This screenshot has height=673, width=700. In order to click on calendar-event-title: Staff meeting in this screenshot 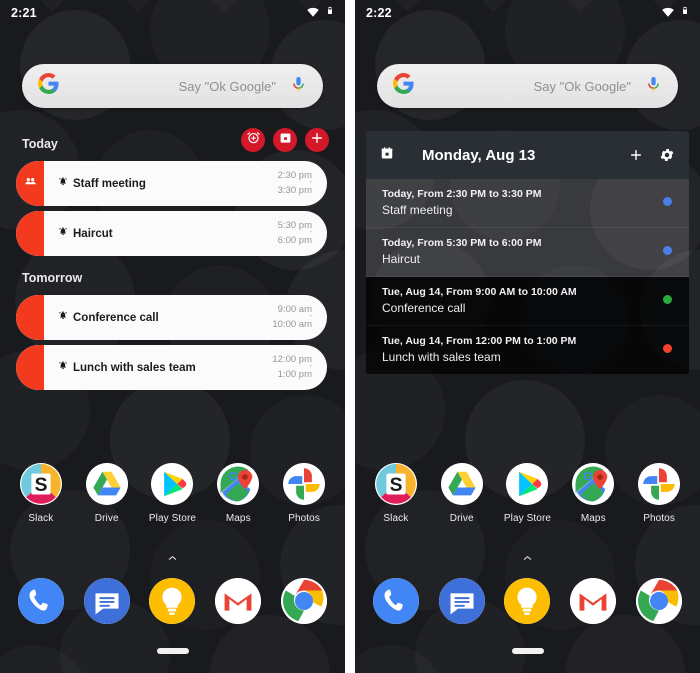, I will do `click(417, 210)`.